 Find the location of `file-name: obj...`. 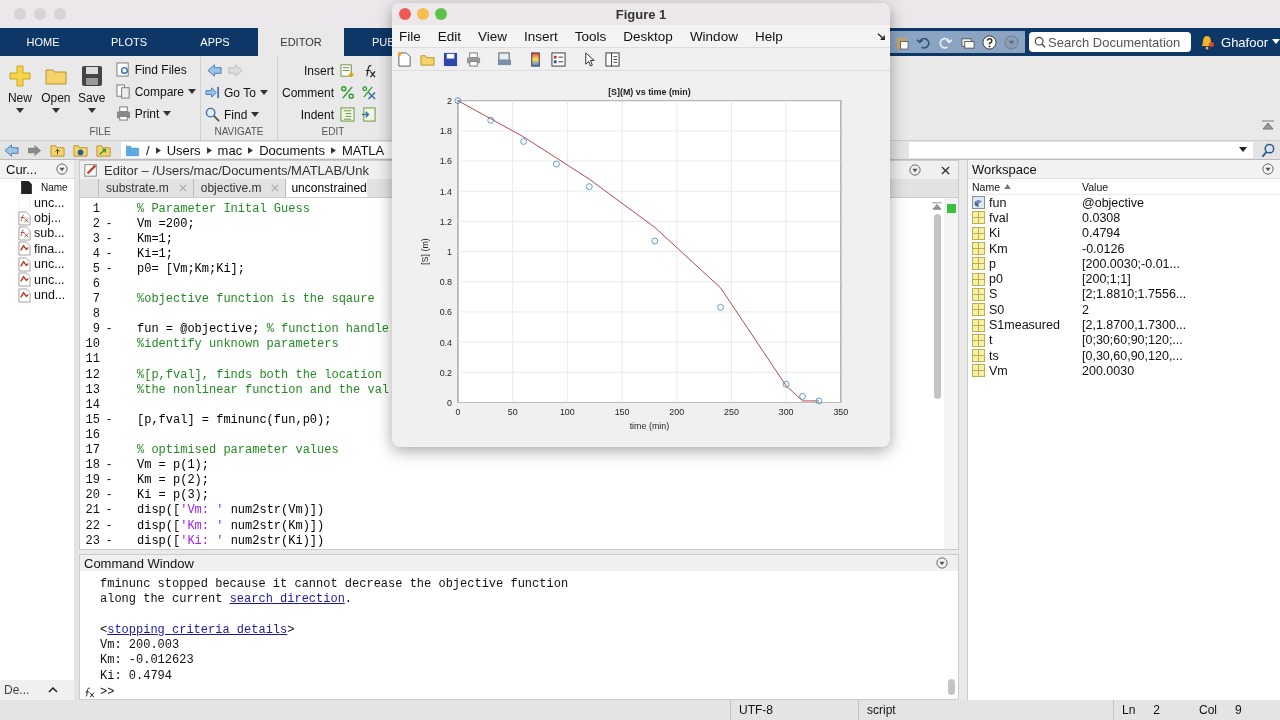

file-name: obj... is located at coordinates (48, 218).